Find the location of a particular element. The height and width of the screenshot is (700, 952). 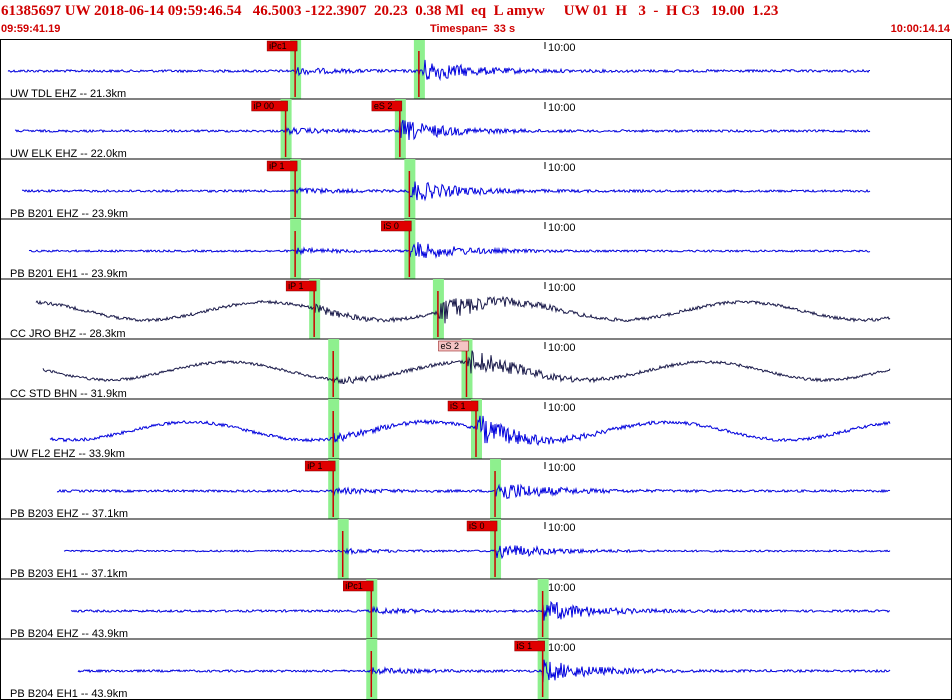

start-time-label: 09:59:41.19 is located at coordinates (31, 29).